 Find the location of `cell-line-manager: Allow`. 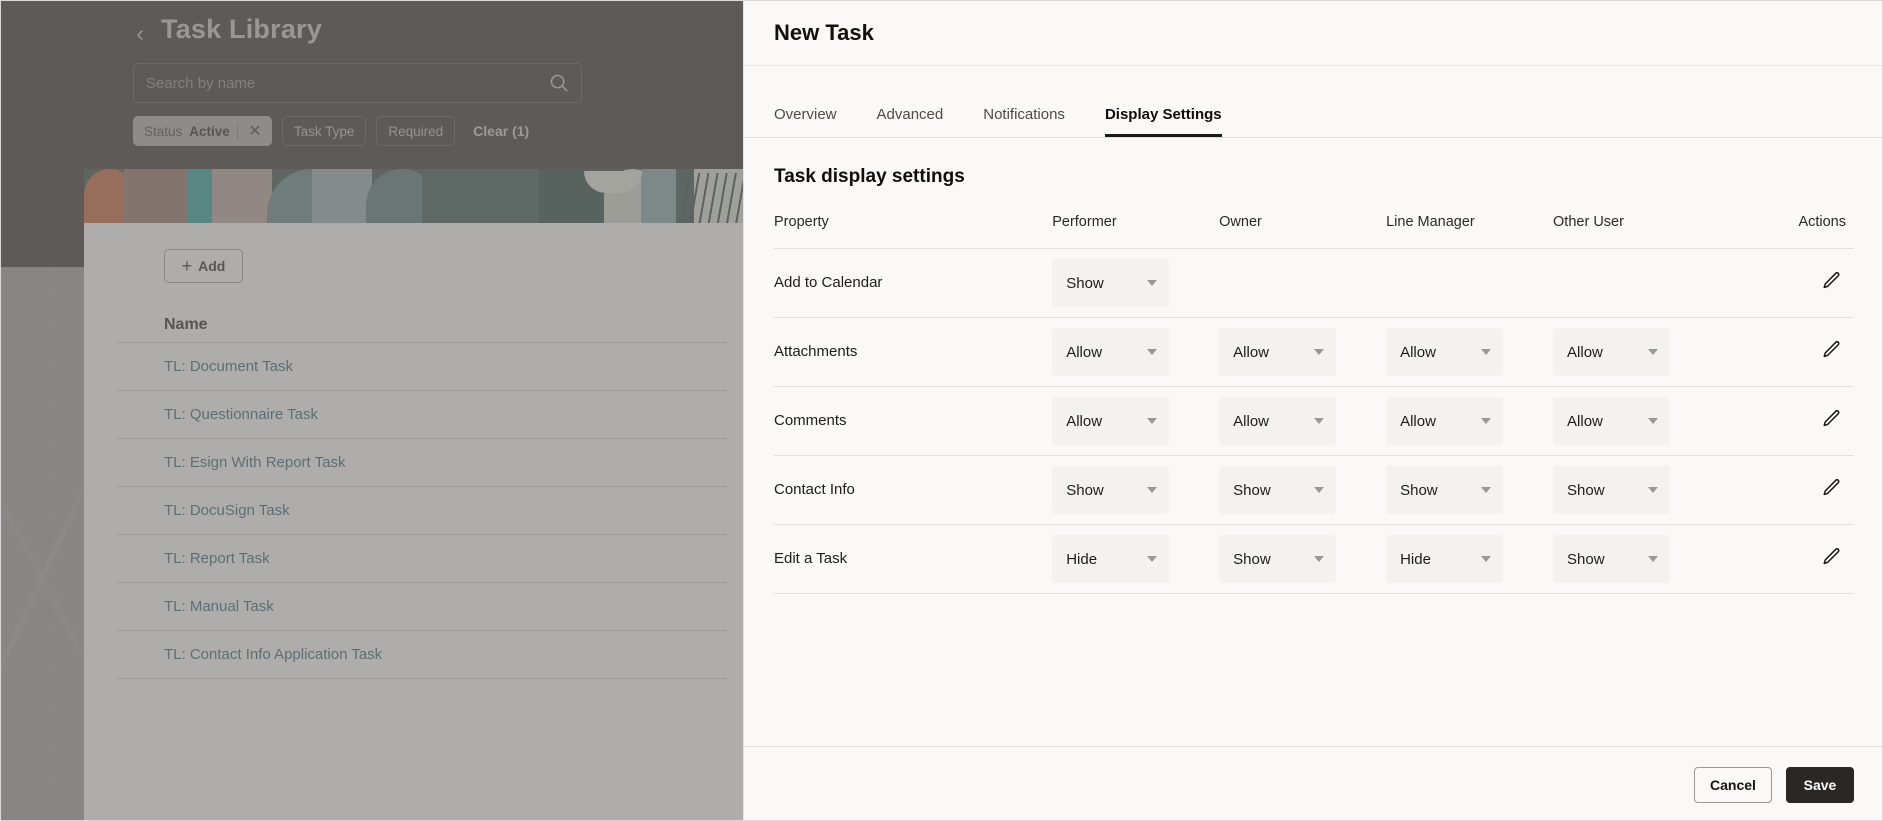

cell-line-manager: Allow is located at coordinates (1470, 421).